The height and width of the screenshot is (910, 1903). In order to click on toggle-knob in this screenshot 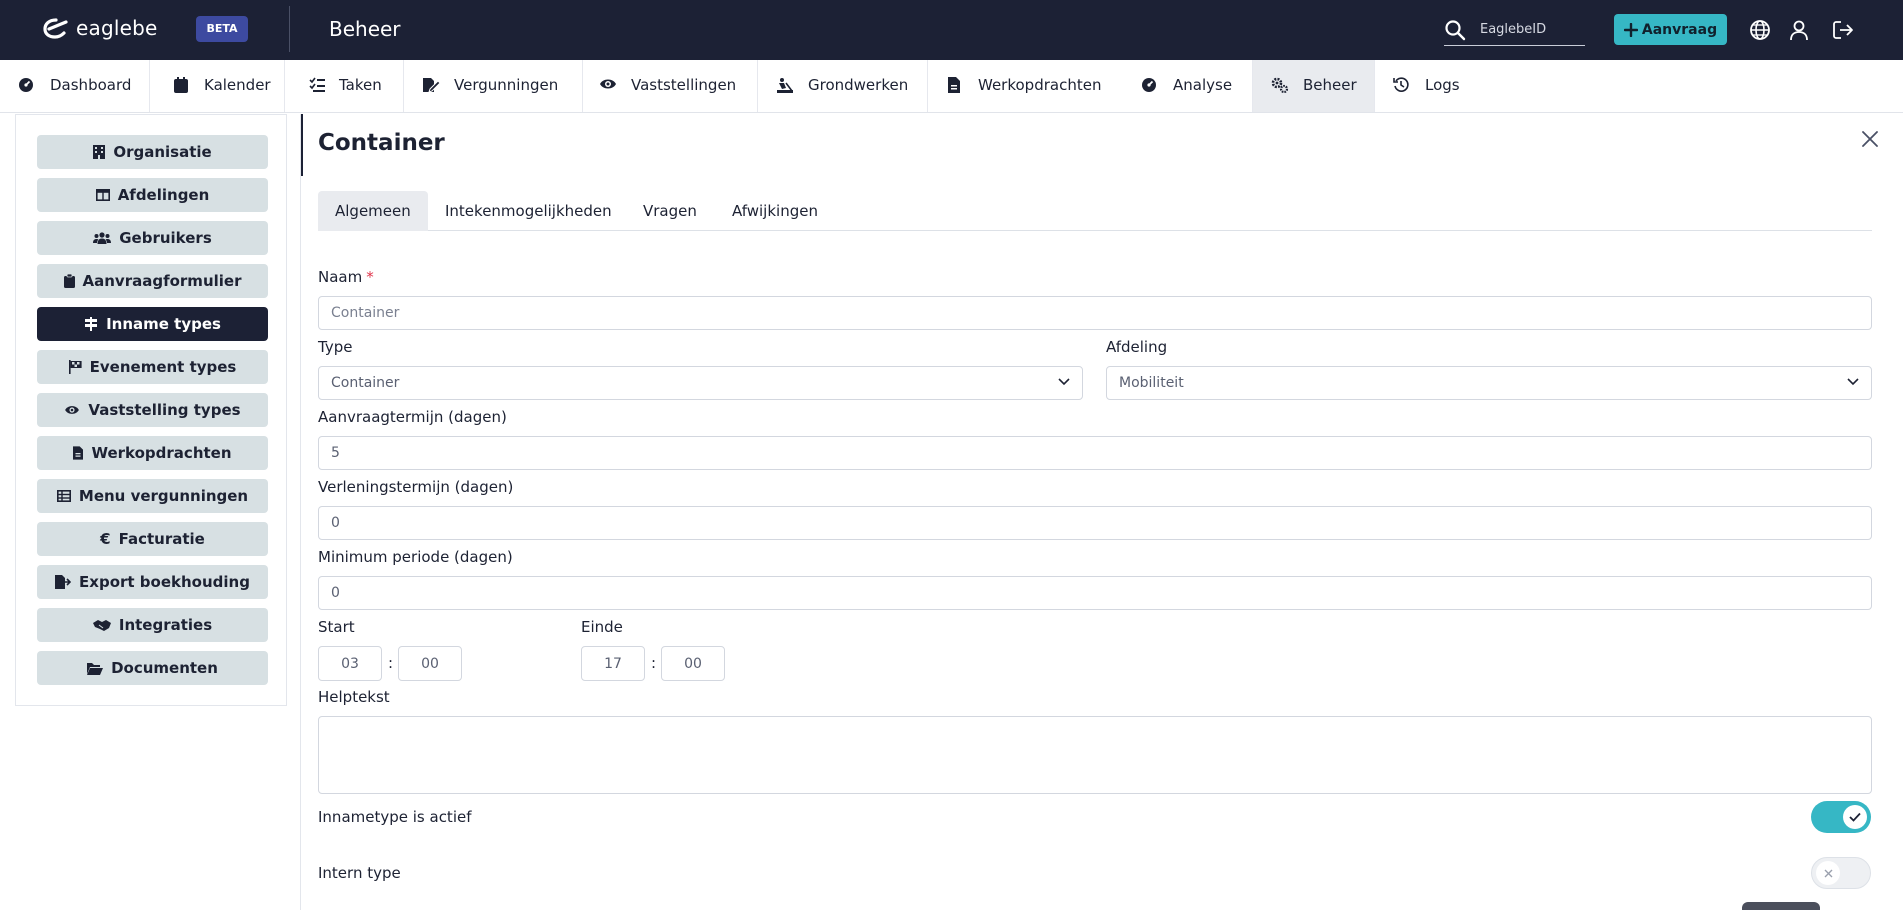, I will do `click(1828, 873)`.